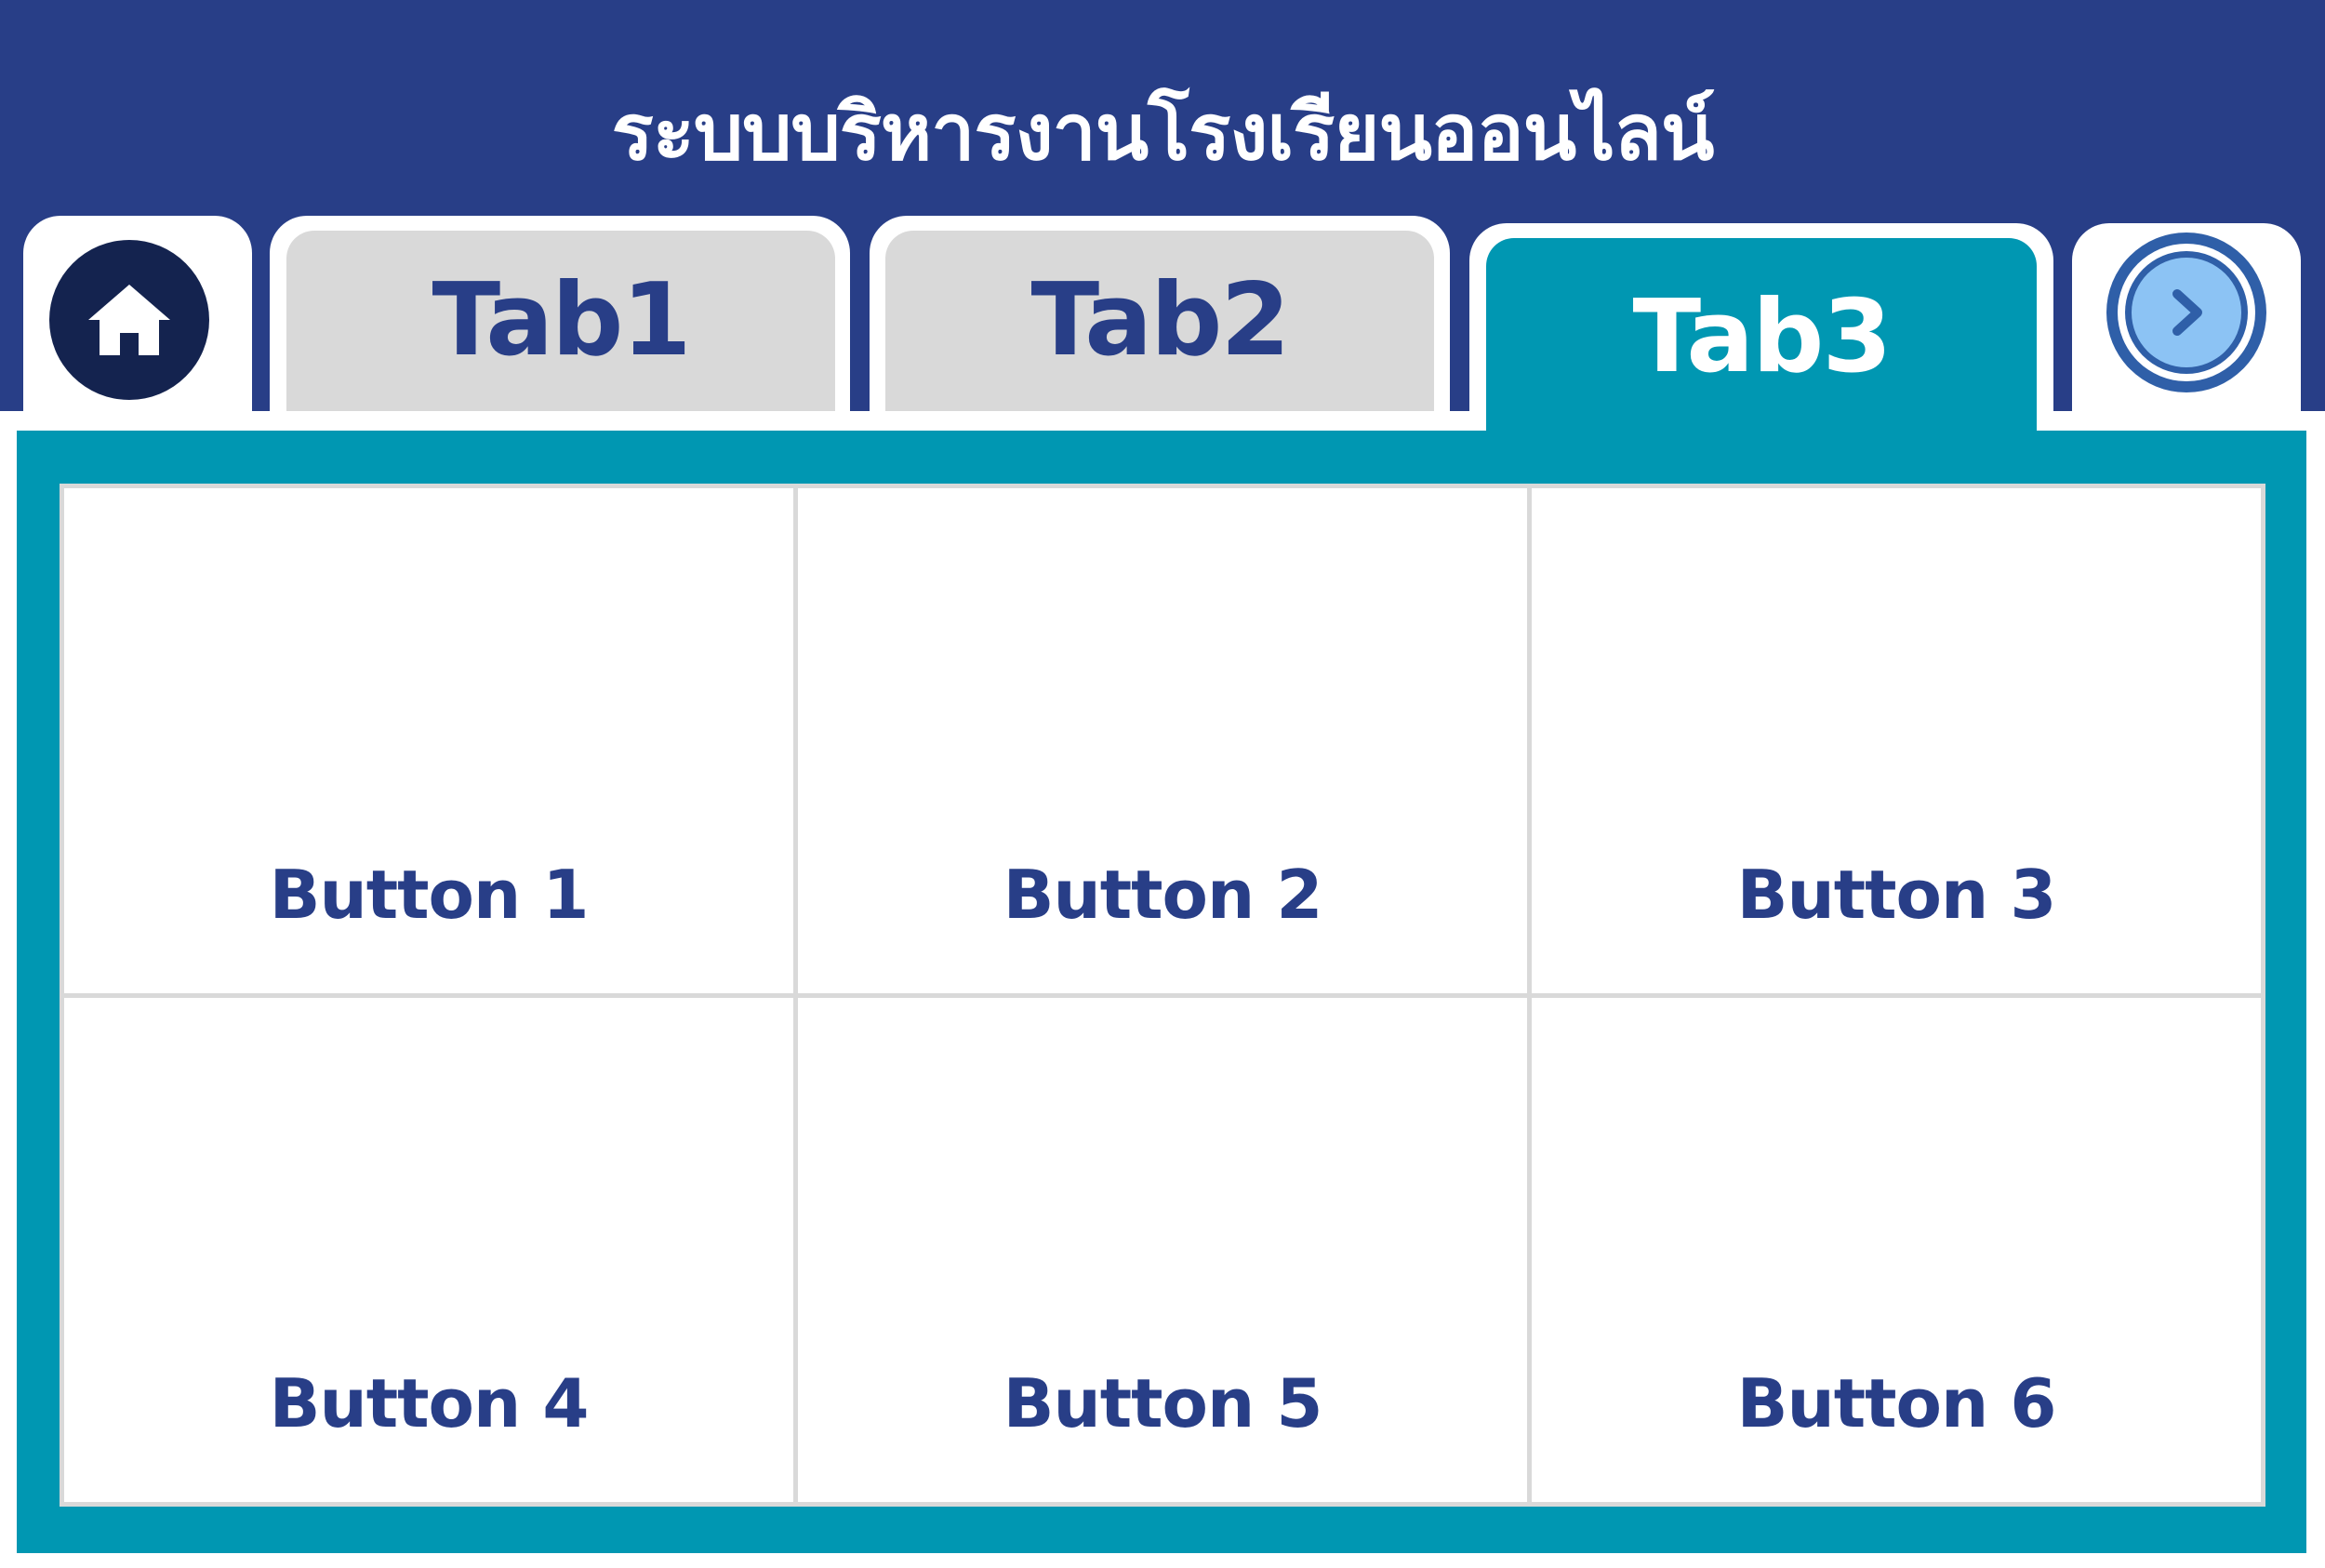 The width and height of the screenshot is (2325, 1568). I want to click on tab-3: Tab3, so click(1761, 337).